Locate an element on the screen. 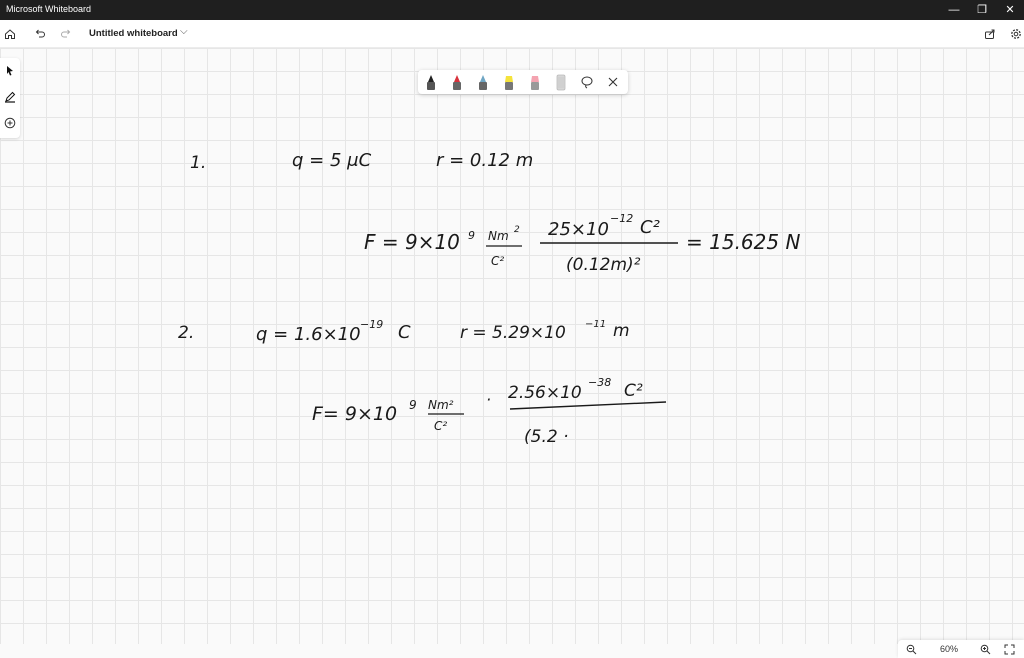 The height and width of the screenshot is (658, 1024). add-button is located at coordinates (10, 123).